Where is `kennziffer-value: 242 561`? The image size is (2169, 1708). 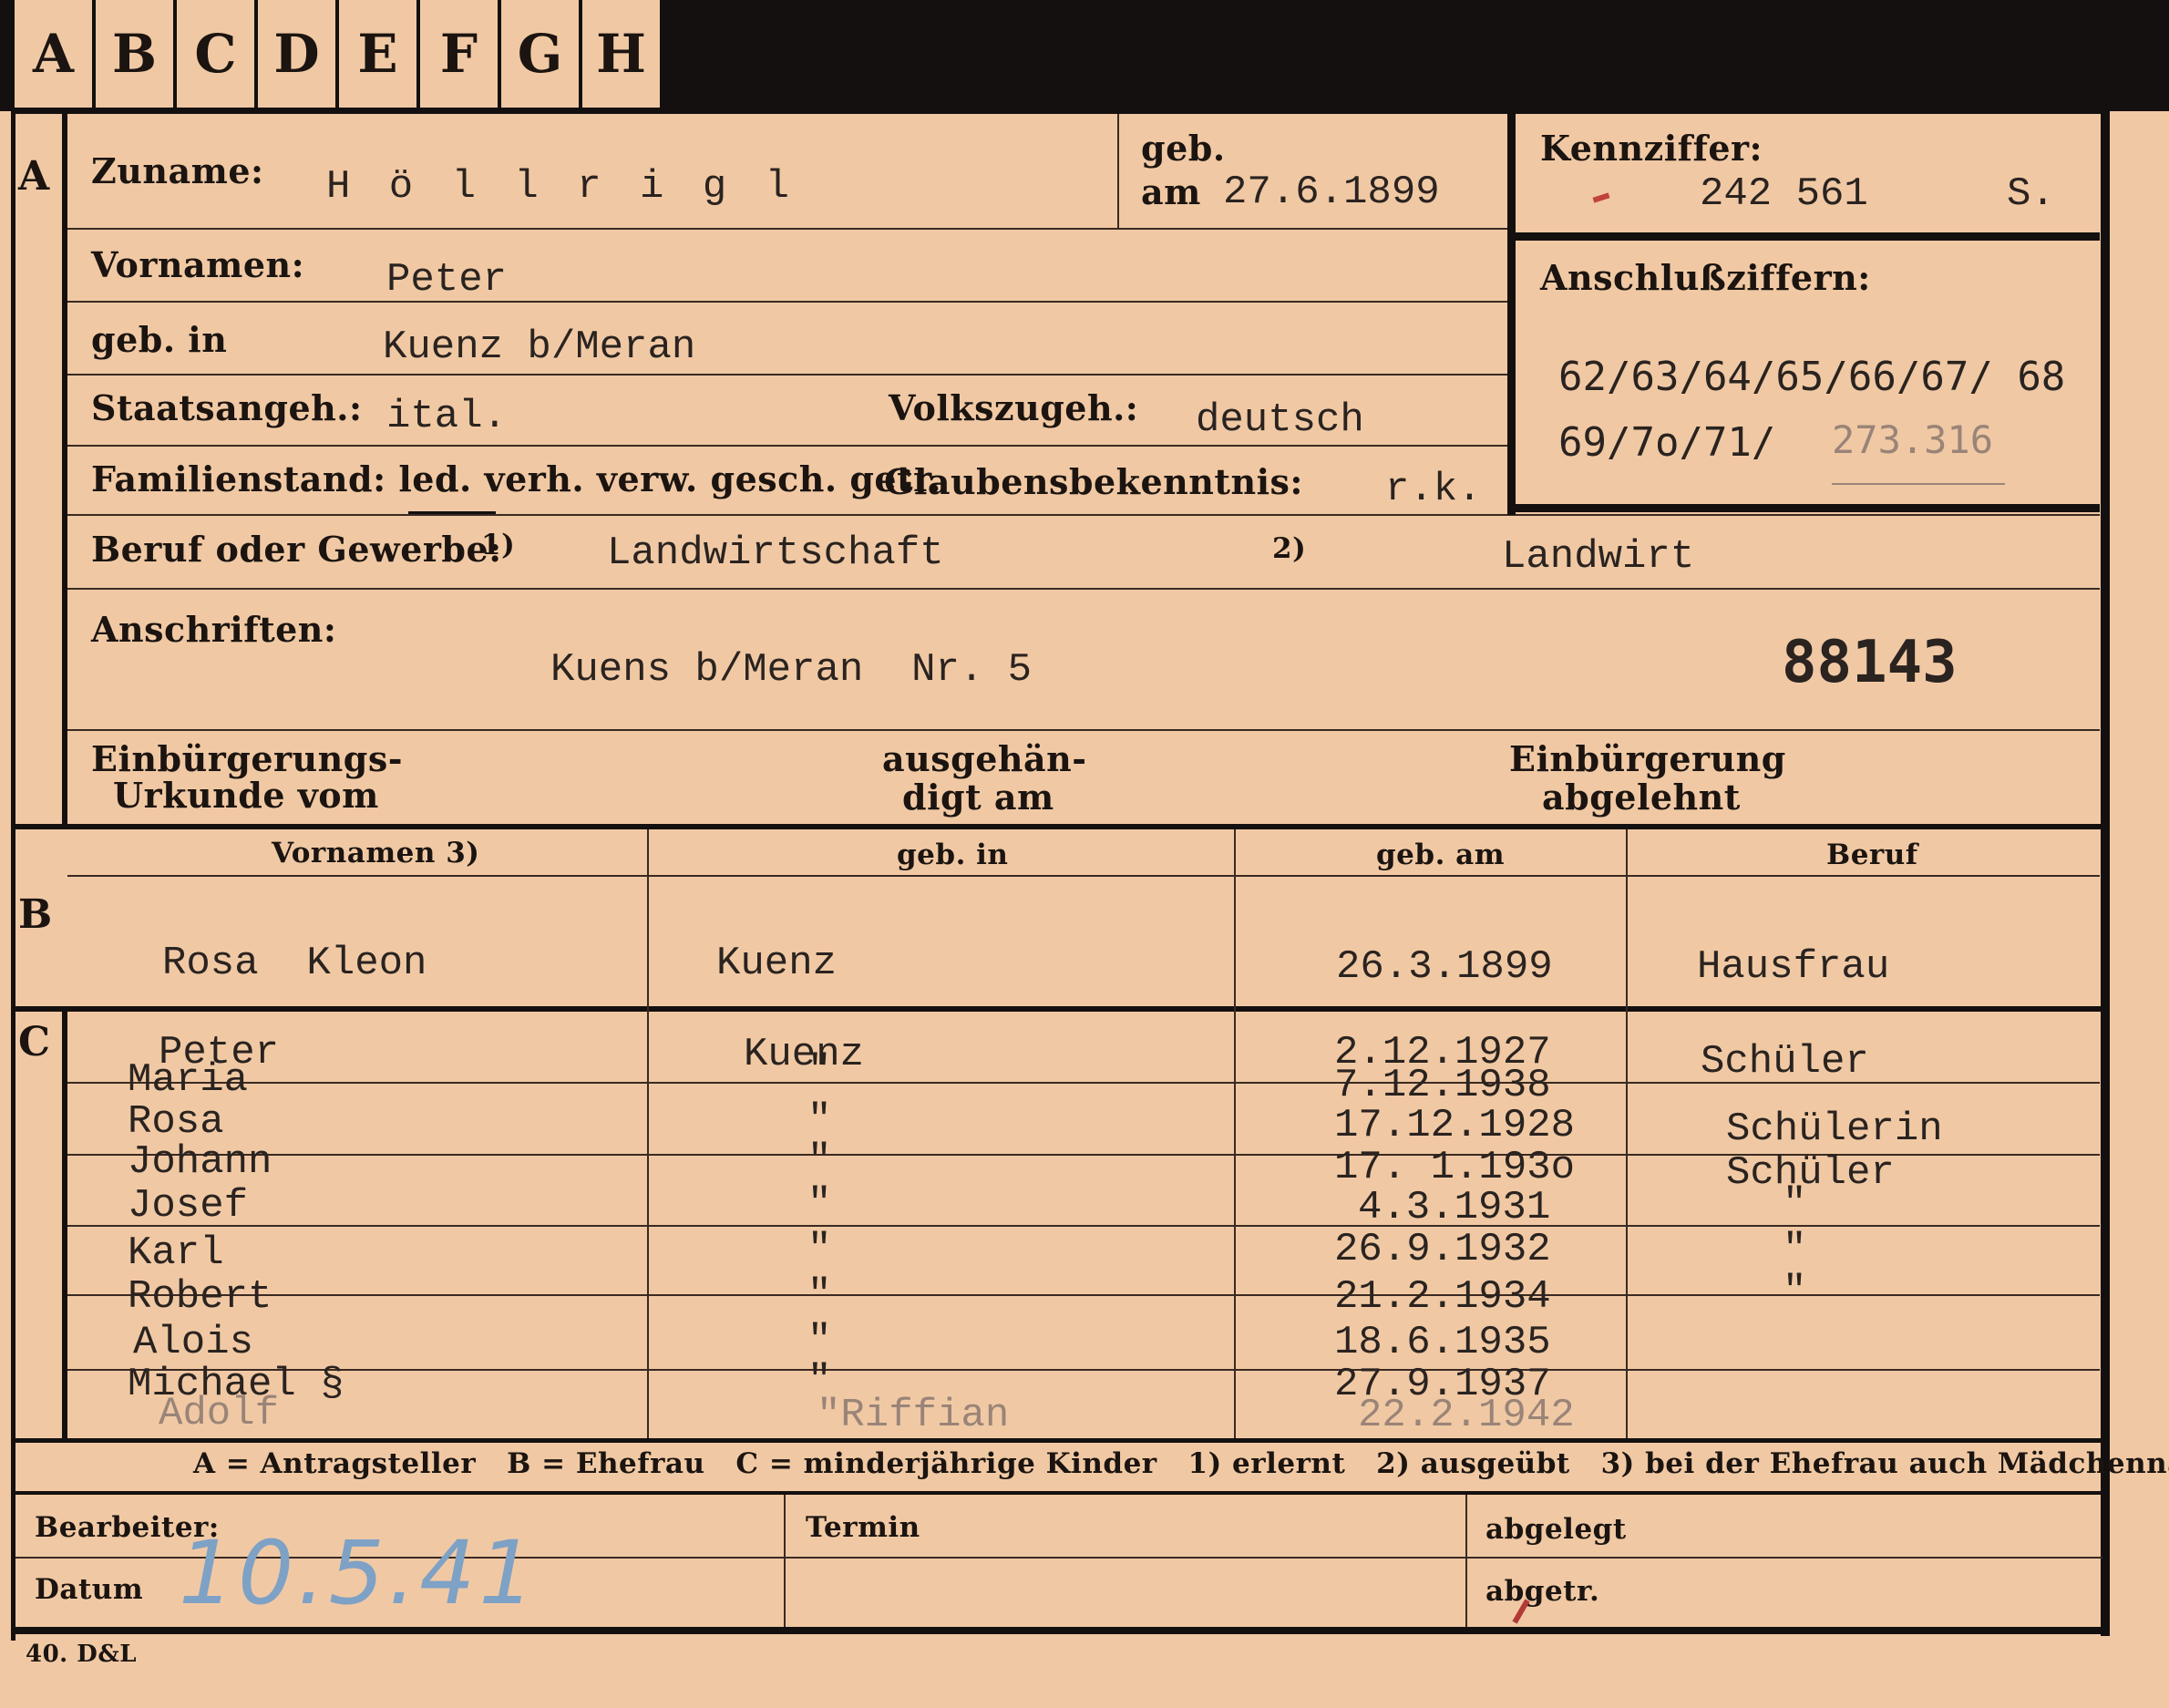 kennziffer-value: 242 561 is located at coordinates (1784, 194).